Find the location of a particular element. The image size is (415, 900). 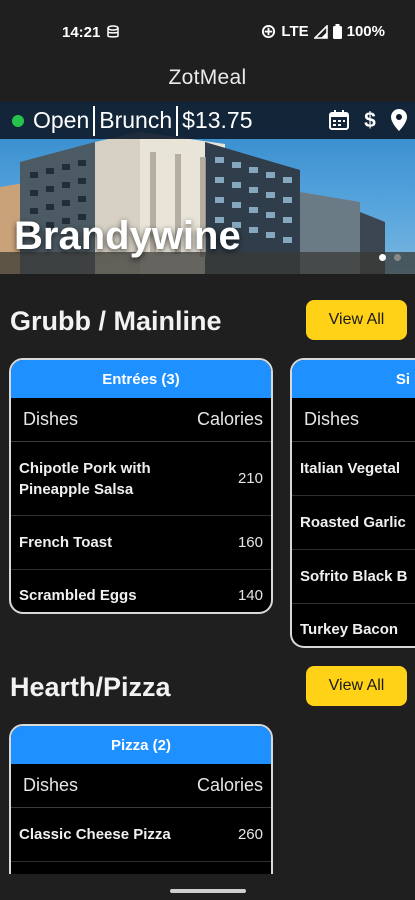

signal-icon is located at coordinates (320, 31).